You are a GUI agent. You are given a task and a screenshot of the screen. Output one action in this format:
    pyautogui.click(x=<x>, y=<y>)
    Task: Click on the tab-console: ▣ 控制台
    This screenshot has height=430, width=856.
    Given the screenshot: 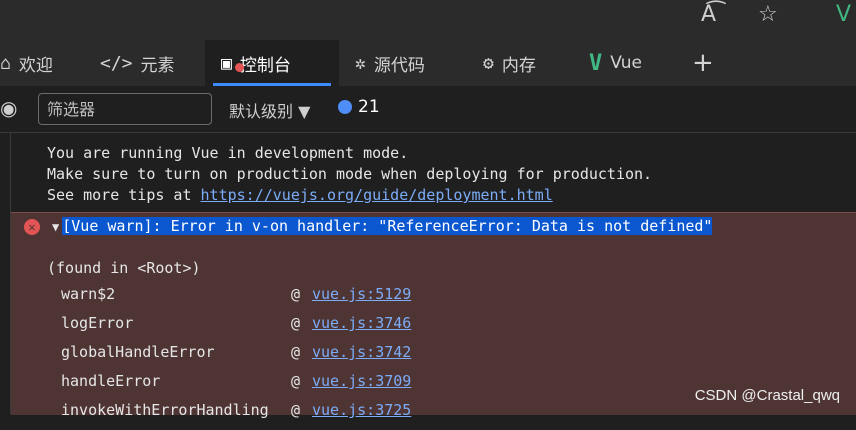 What is the action you would take?
    pyautogui.click(x=272, y=63)
    